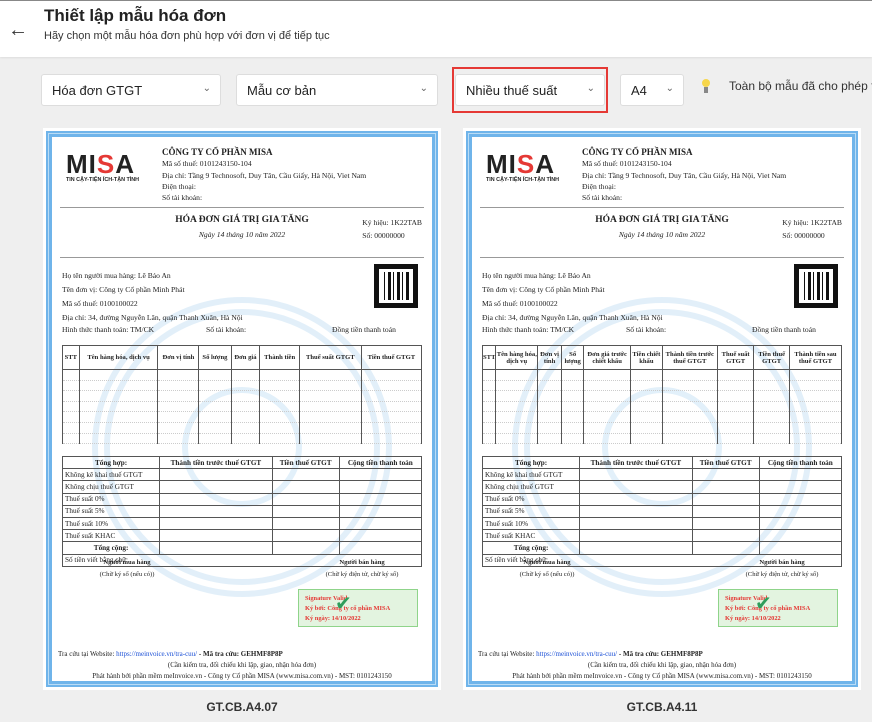 This screenshot has width=872, height=722. What do you see at coordinates (245, 357) in the screenshot?
I see `column-header: Đơn giá` at bounding box center [245, 357].